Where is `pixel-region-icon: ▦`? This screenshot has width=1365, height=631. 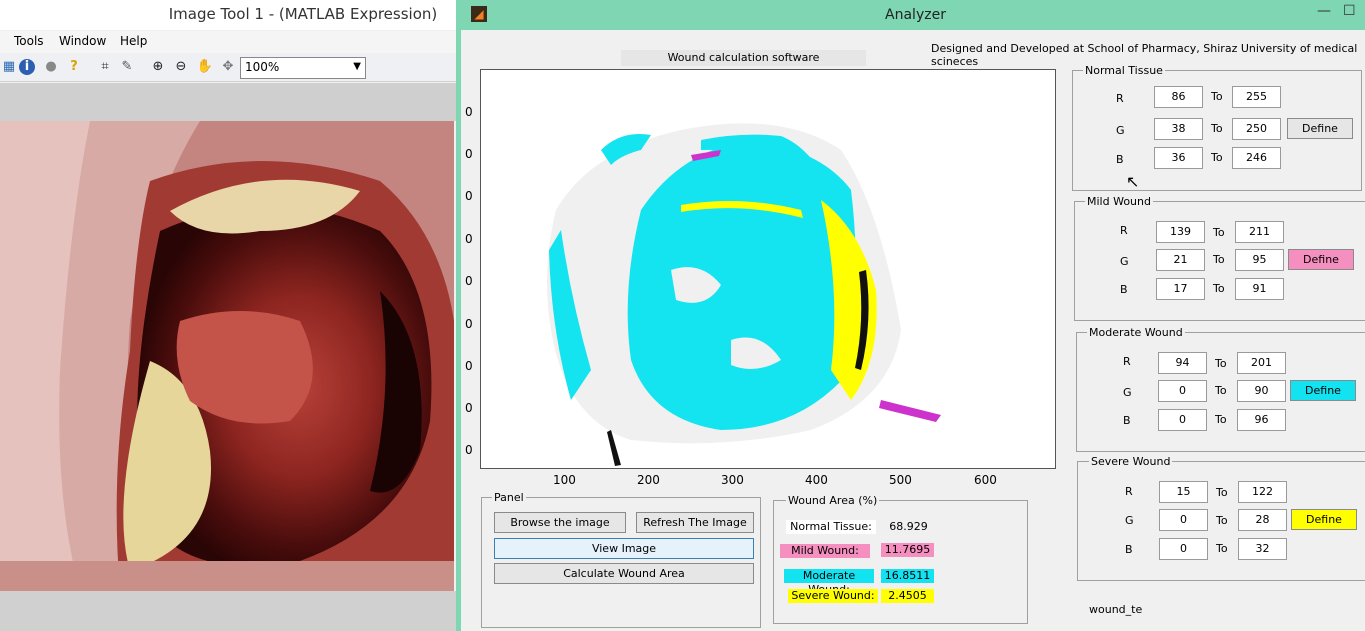 pixel-region-icon: ▦ is located at coordinates (9, 67).